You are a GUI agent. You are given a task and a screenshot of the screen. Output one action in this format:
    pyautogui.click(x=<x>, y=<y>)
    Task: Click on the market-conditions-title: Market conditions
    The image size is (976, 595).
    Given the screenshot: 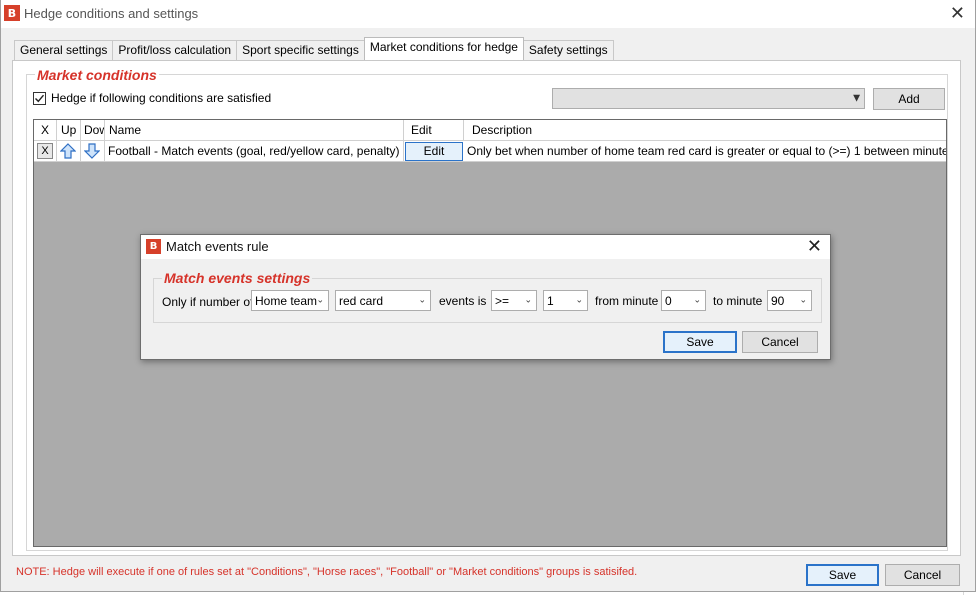 What is the action you would take?
    pyautogui.click(x=97, y=75)
    